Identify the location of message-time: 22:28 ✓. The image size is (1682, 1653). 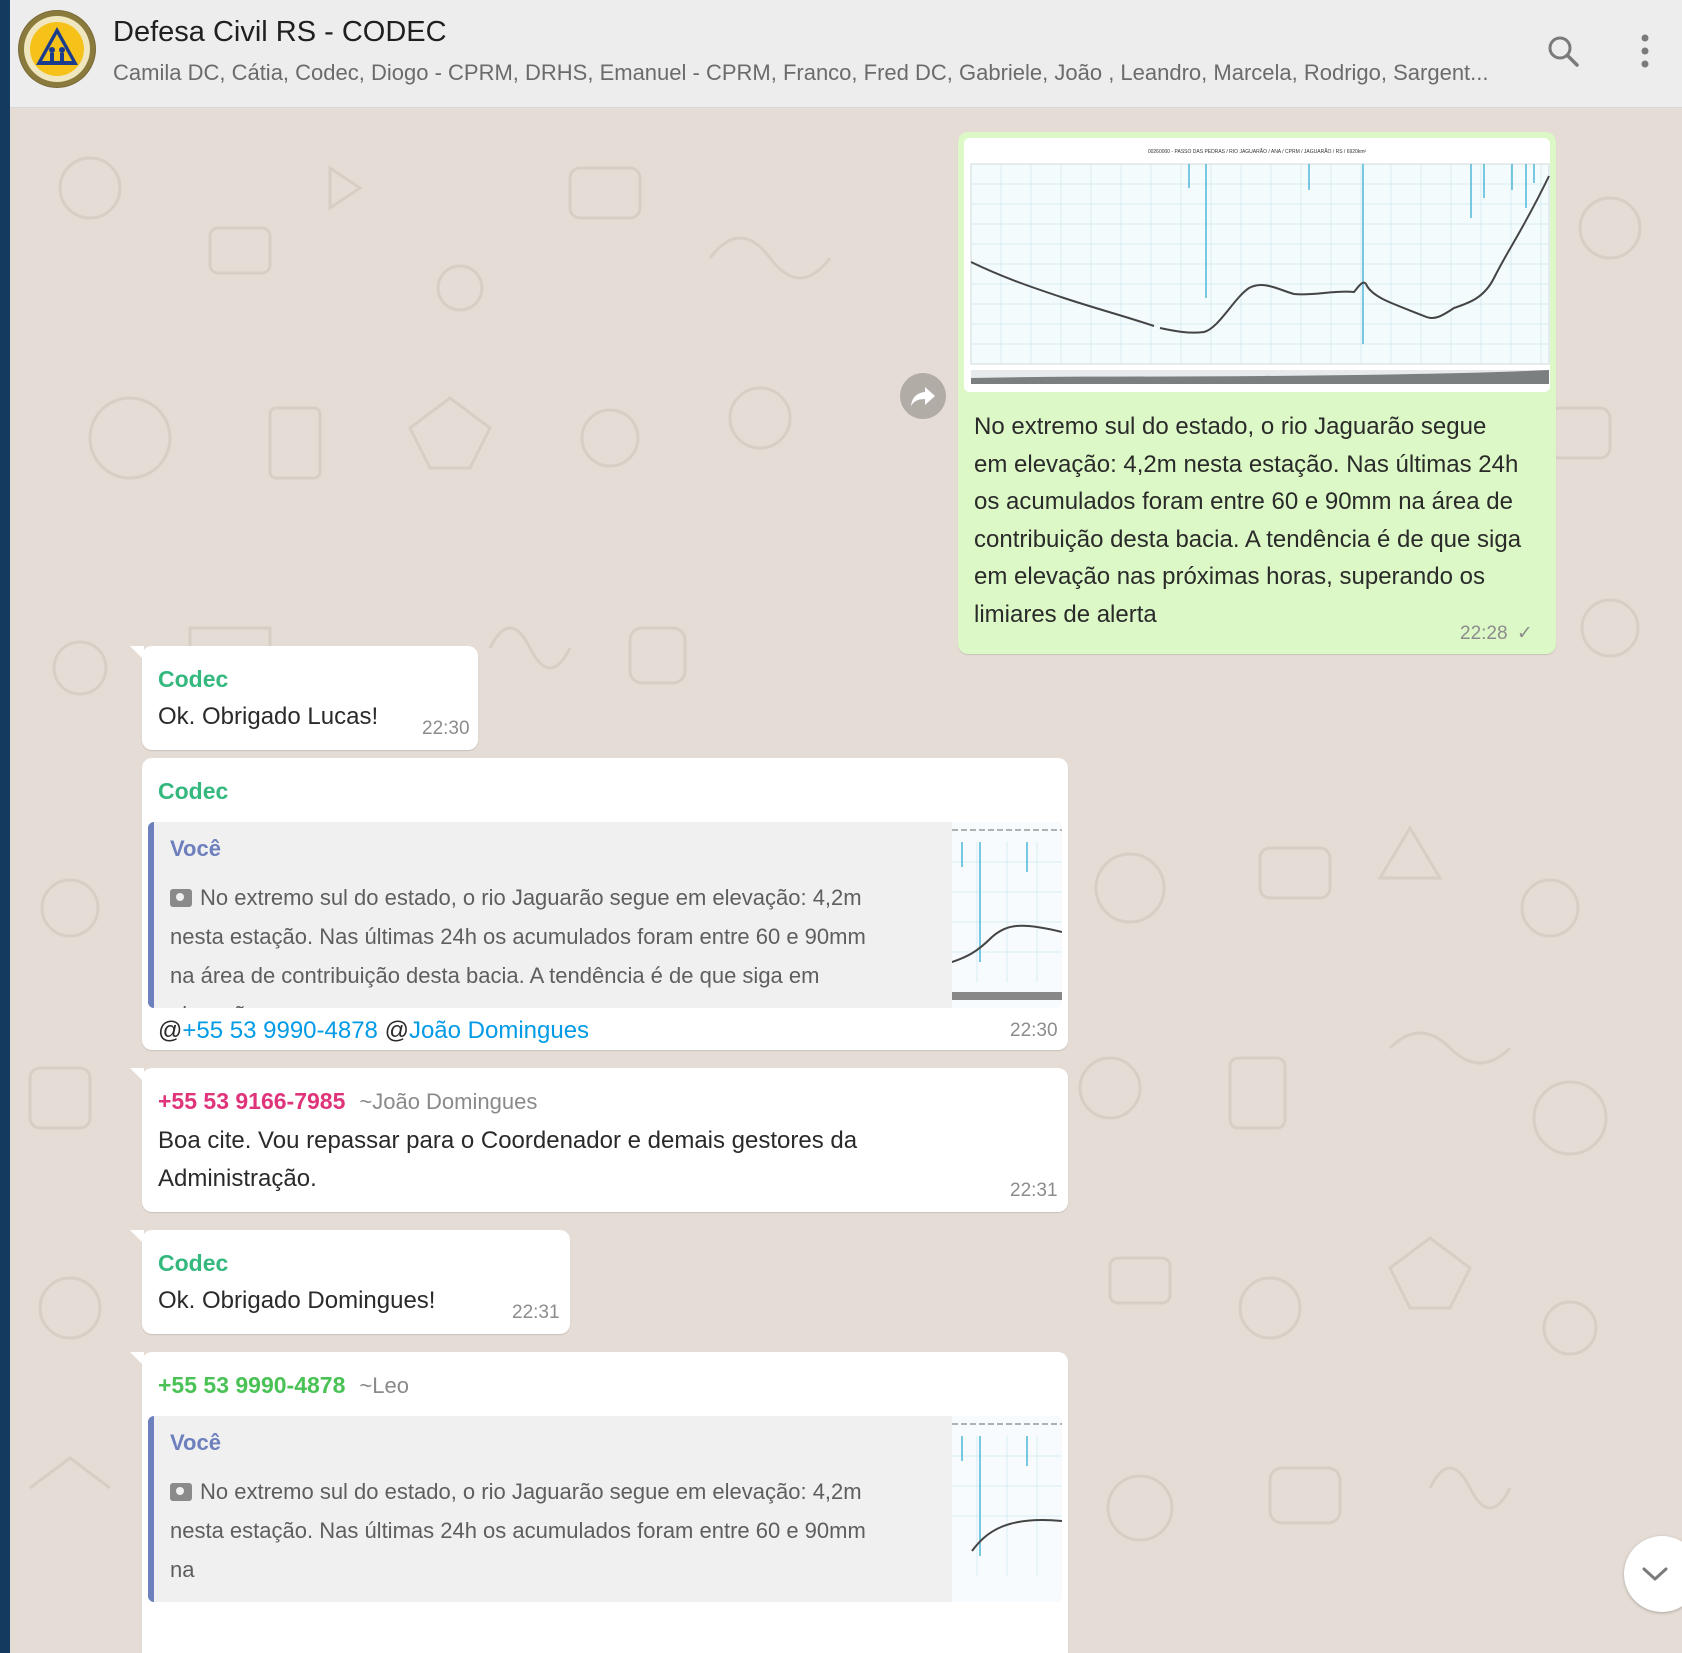
(1496, 633).